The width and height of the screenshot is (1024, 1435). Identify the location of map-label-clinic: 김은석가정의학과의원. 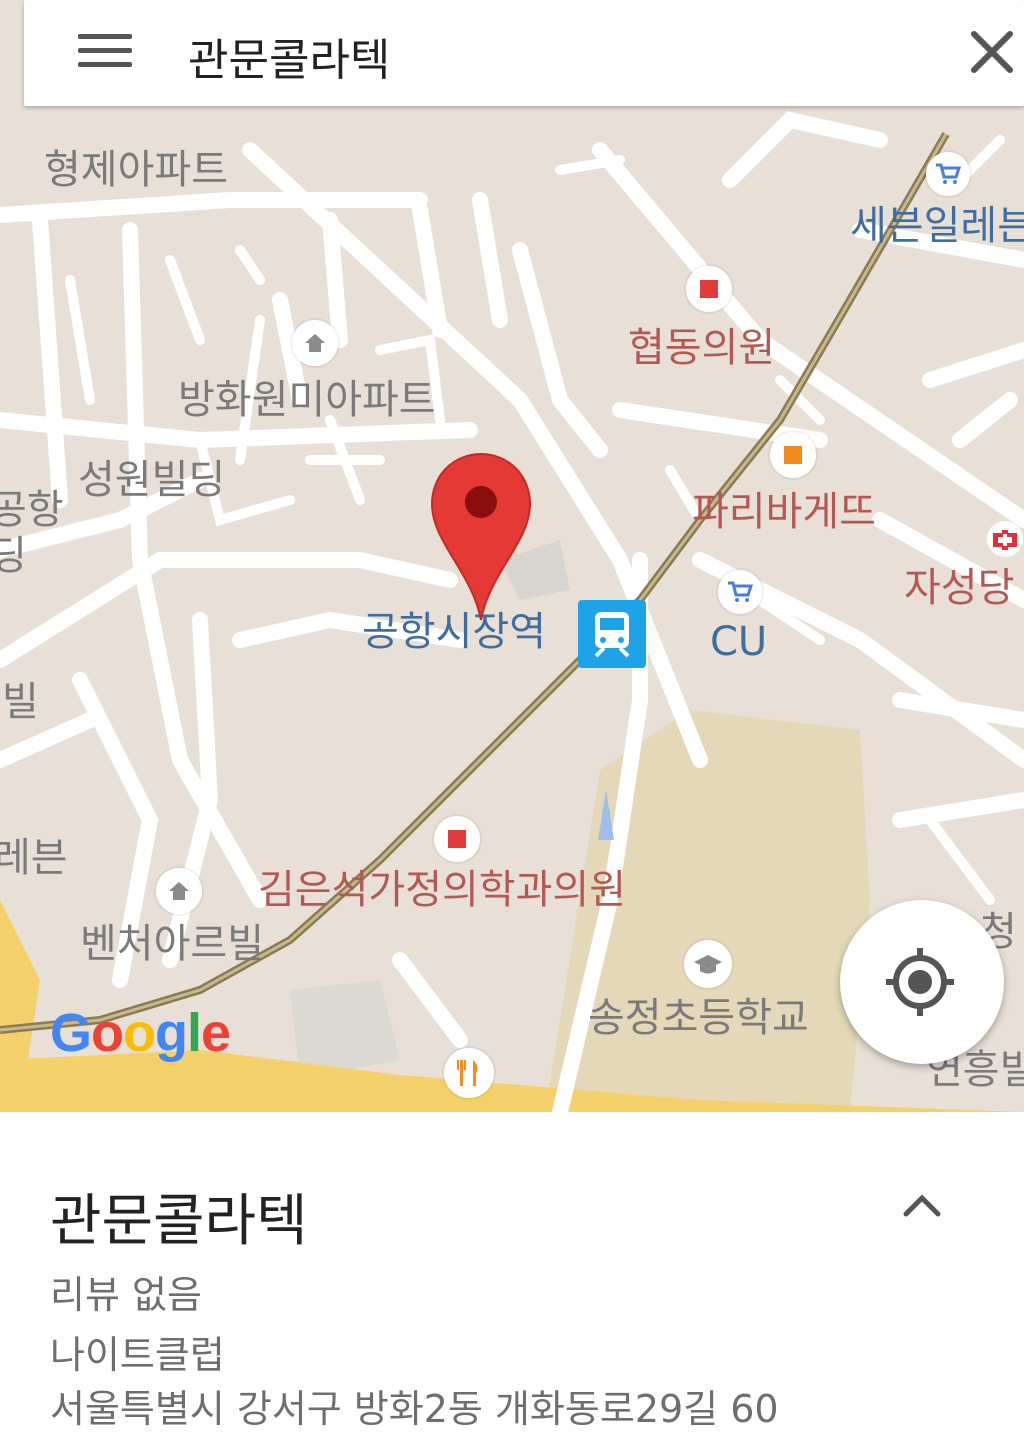
(442, 890).